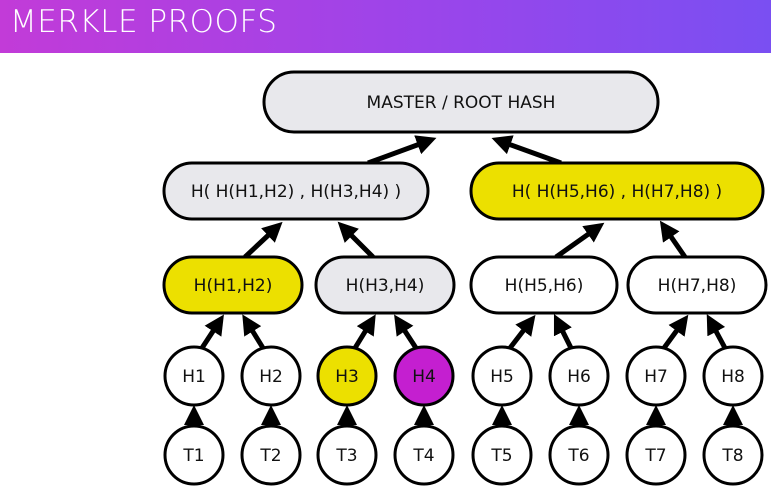 This screenshot has width=771, height=495. I want to click on tx-node-6-label: T6, so click(578, 456).